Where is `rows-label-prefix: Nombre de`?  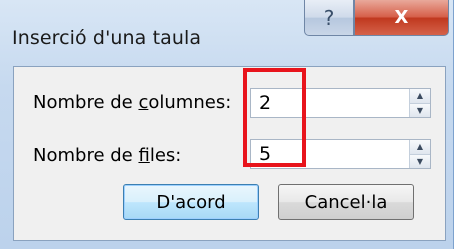 rows-label-prefix: Nombre de is located at coordinates (86, 155).